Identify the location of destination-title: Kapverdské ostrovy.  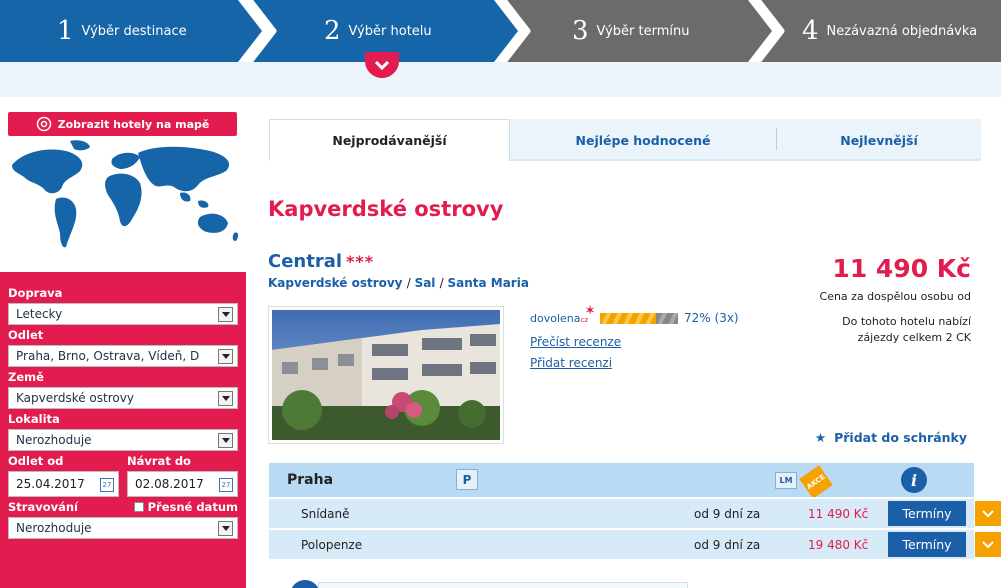
(386, 209).